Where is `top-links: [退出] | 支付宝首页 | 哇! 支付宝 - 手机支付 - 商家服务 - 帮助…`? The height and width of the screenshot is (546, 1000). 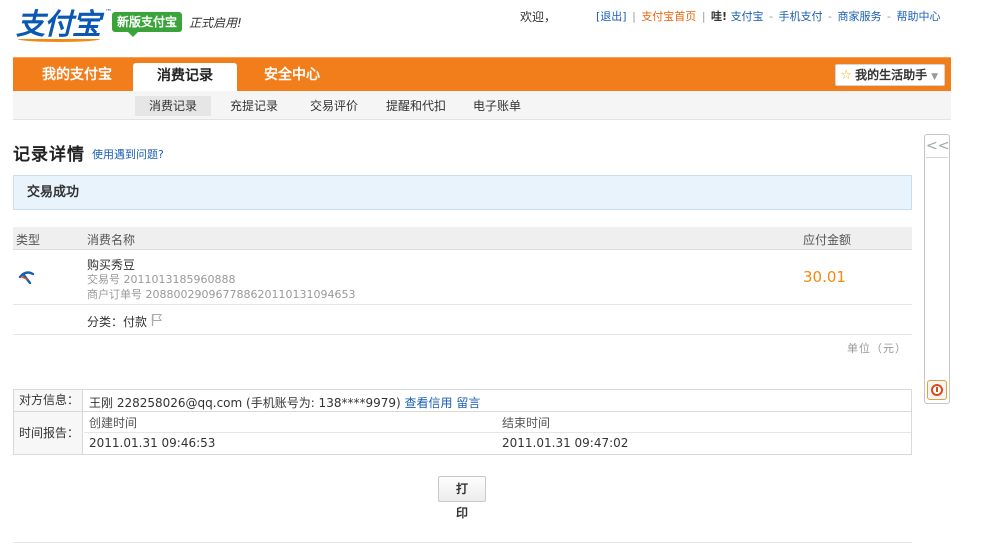
top-links: [退出] | 支付宝首页 | 哇! 支付宝 - 手机支付 - 商家服务 - 帮助… is located at coordinates (768, 16).